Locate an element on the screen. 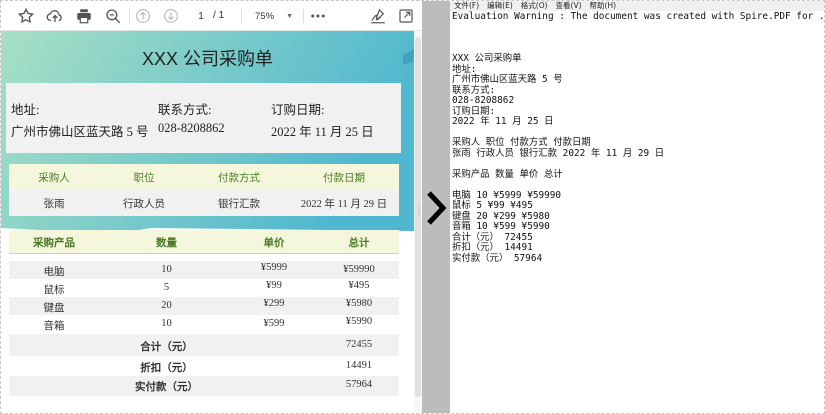  total-value: 72455 is located at coordinates (359, 344).